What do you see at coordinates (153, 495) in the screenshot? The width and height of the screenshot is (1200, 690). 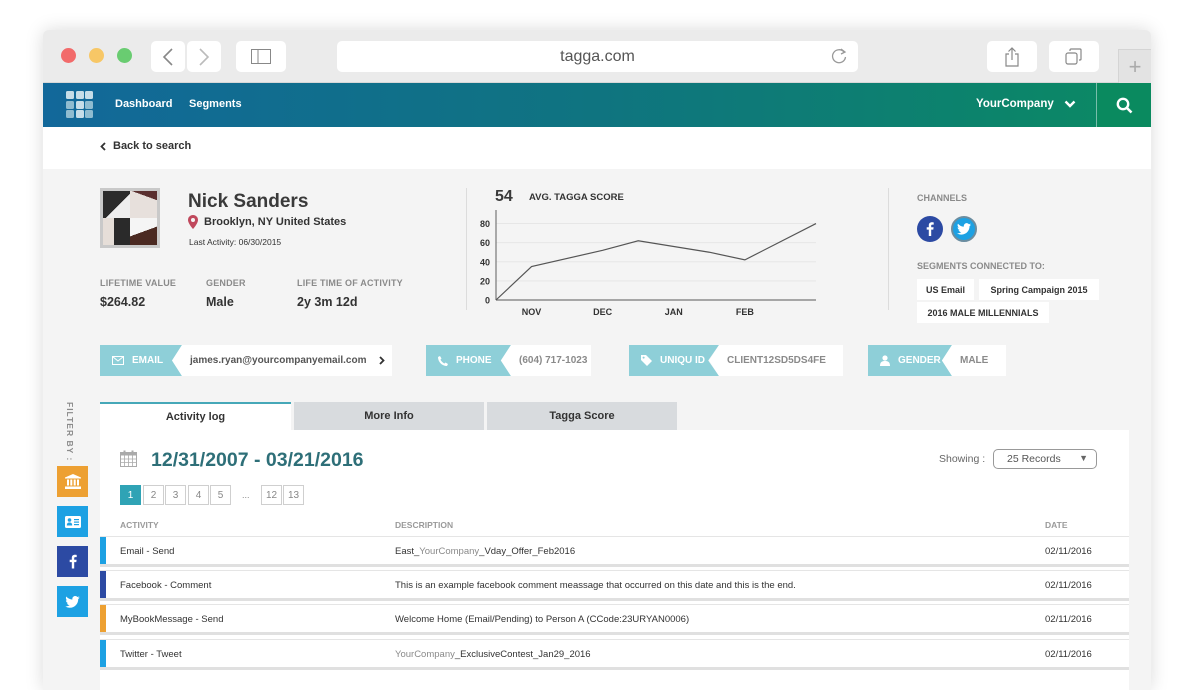 I see `page-2-button: 2` at bounding box center [153, 495].